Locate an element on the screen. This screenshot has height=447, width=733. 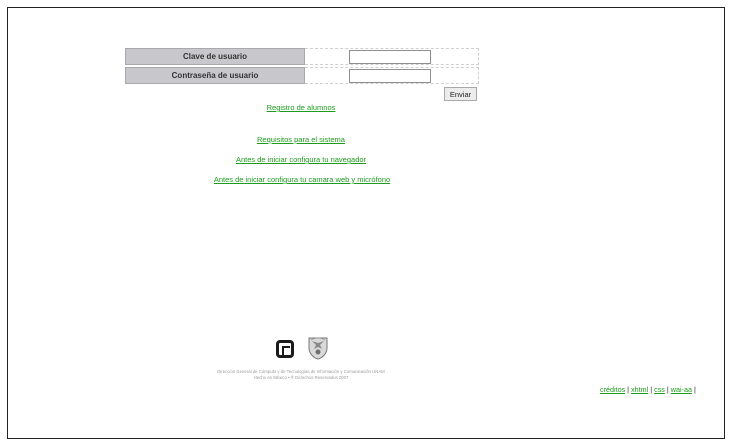
dgtic-logo-icon is located at coordinates (285, 349).